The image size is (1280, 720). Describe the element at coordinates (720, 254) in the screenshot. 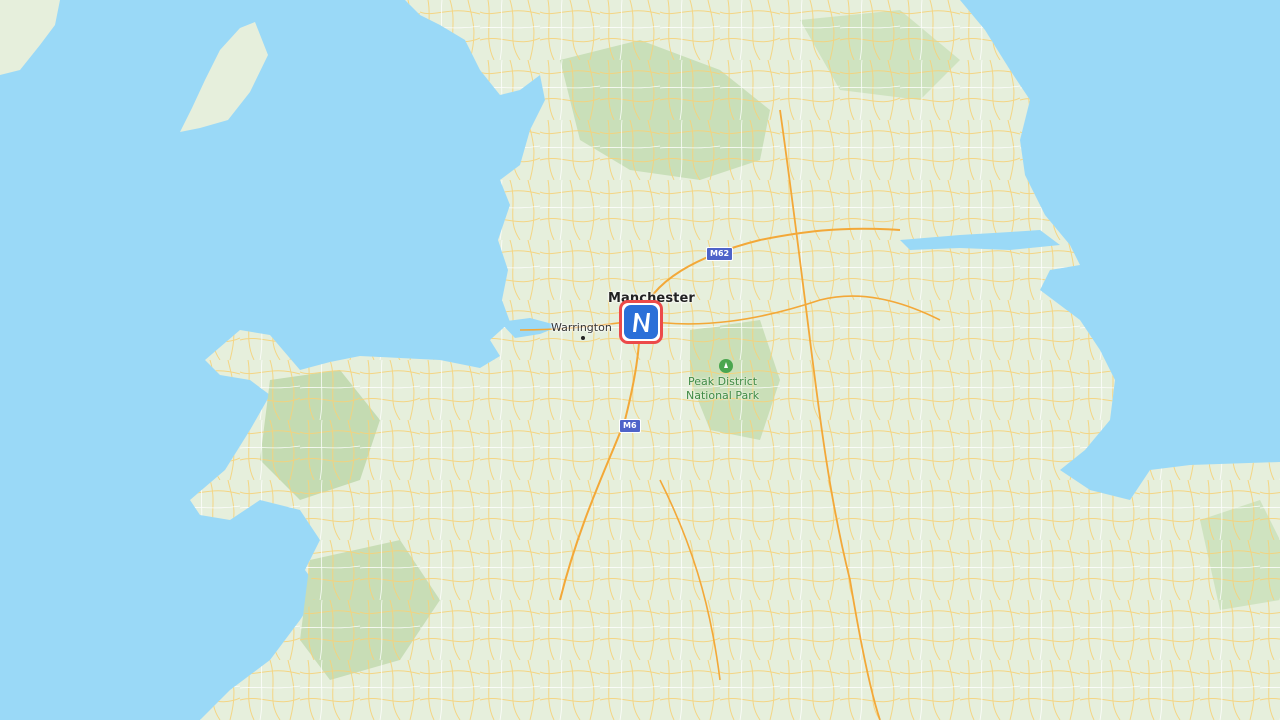

I see `road-shield-m62: M62` at that location.